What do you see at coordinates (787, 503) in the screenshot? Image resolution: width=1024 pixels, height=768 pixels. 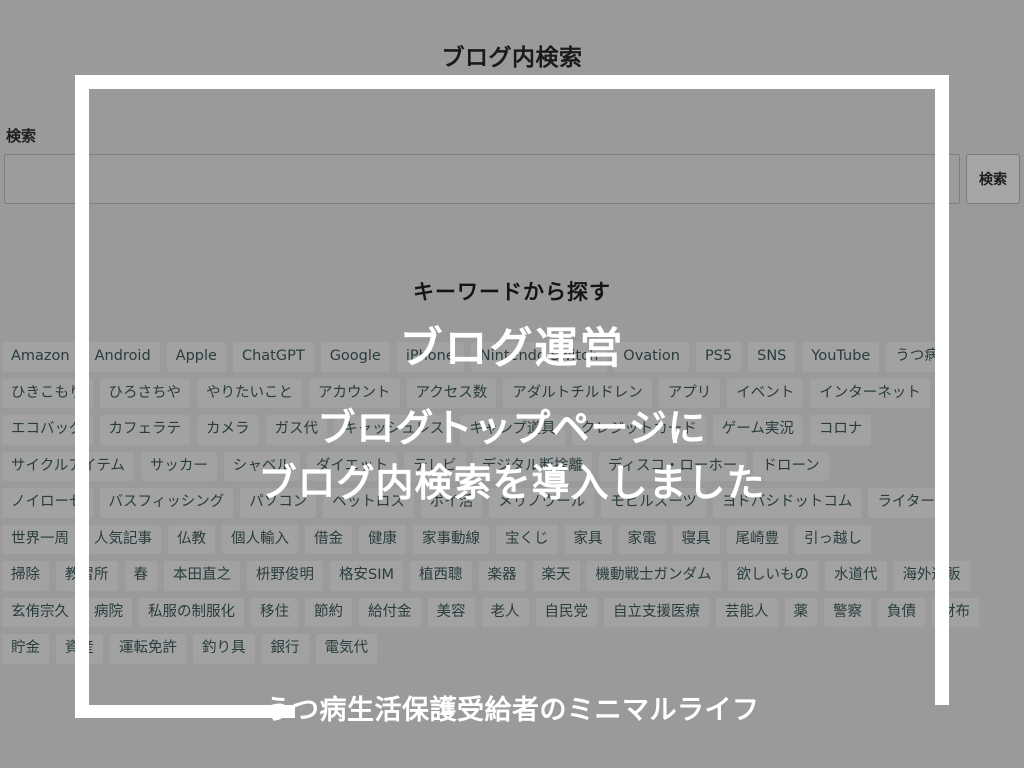 I see `keyword-tag: ヨドバシドットコム` at bounding box center [787, 503].